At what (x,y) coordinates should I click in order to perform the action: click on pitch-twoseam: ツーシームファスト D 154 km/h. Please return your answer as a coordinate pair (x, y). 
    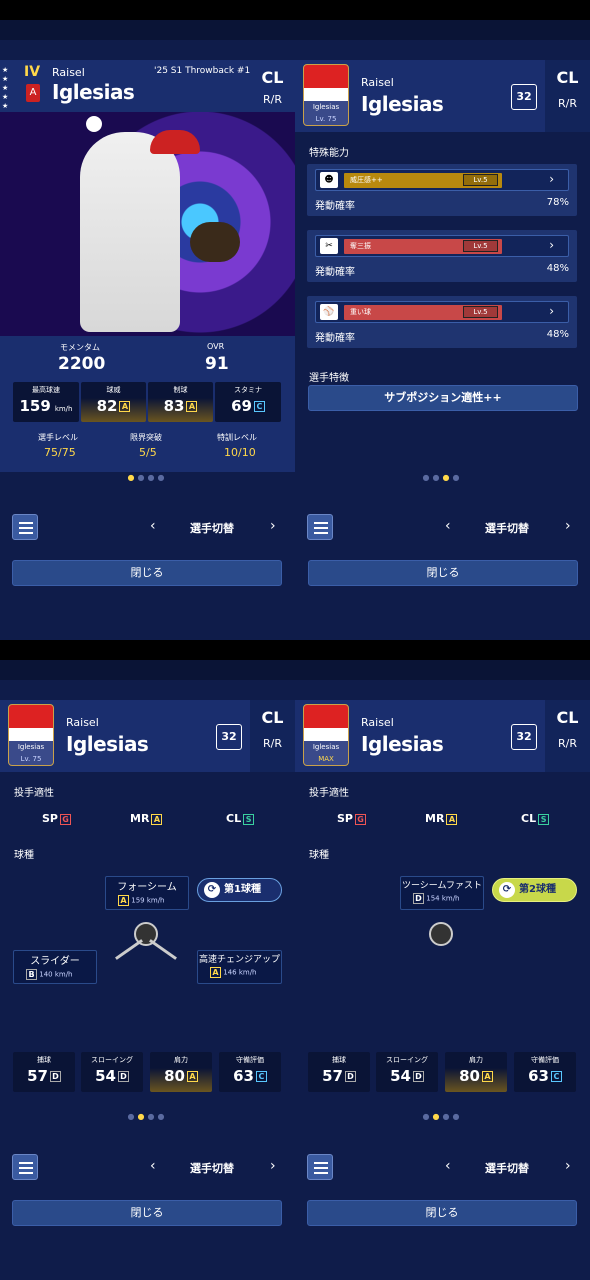
    Looking at the image, I should click on (442, 893).